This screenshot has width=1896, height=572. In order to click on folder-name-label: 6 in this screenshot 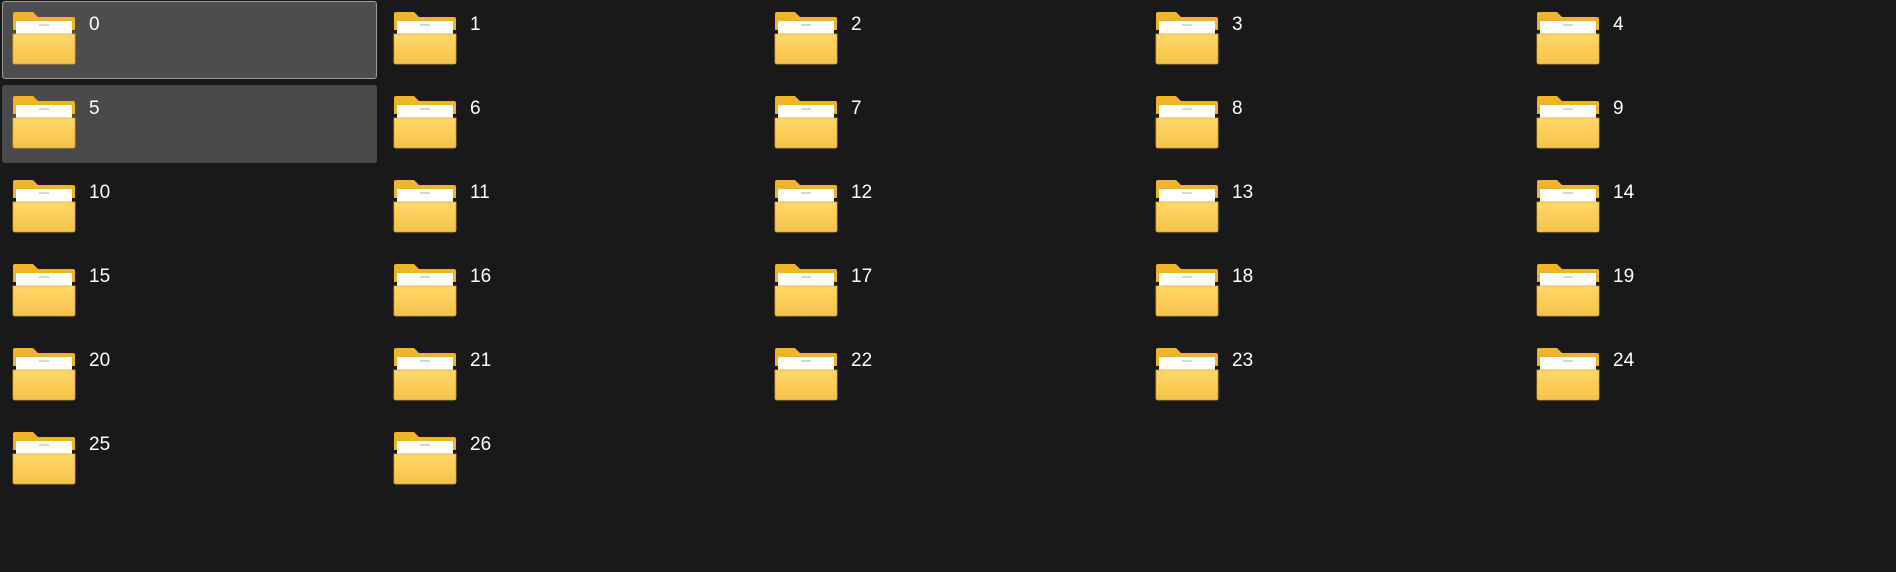, I will do `click(475, 108)`.